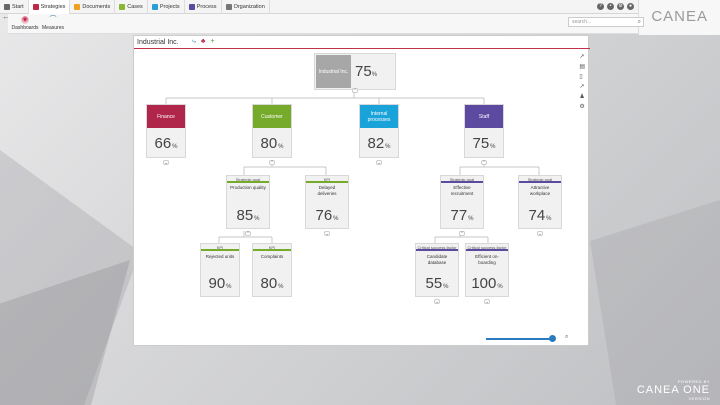 The width and height of the screenshot is (720, 405). What do you see at coordinates (272, 270) in the screenshot?
I see `kpi-complaints: KPI Complaints 80%` at bounding box center [272, 270].